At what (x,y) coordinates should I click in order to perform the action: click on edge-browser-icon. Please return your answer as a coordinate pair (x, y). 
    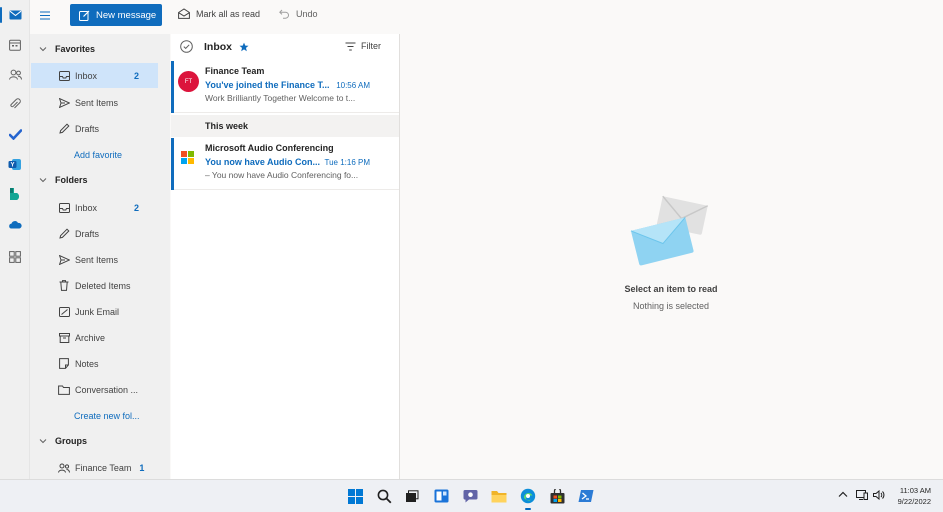
    Looking at the image, I should click on (528, 498).